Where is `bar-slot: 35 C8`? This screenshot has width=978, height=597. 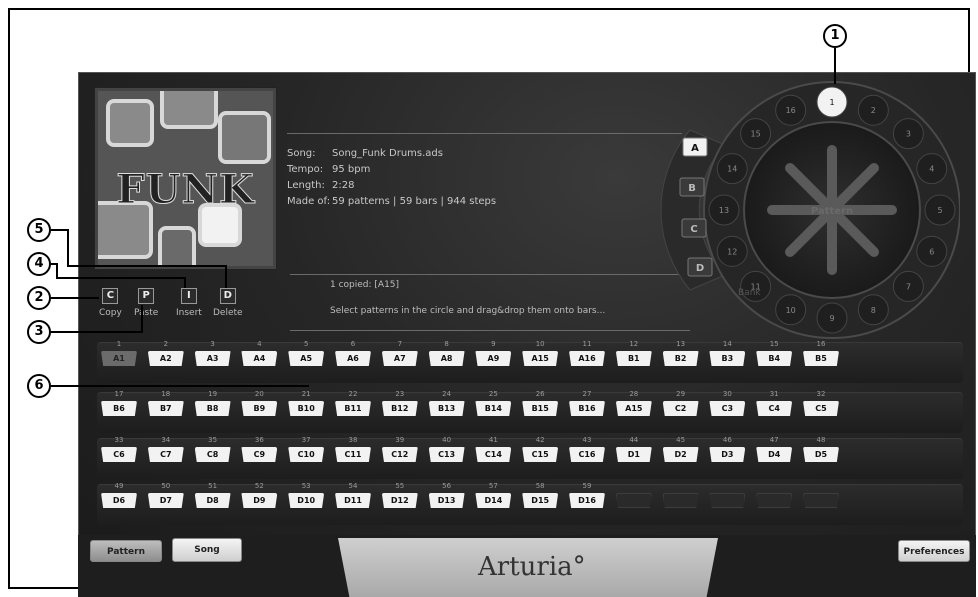 bar-slot: 35 C8 is located at coordinates (213, 449).